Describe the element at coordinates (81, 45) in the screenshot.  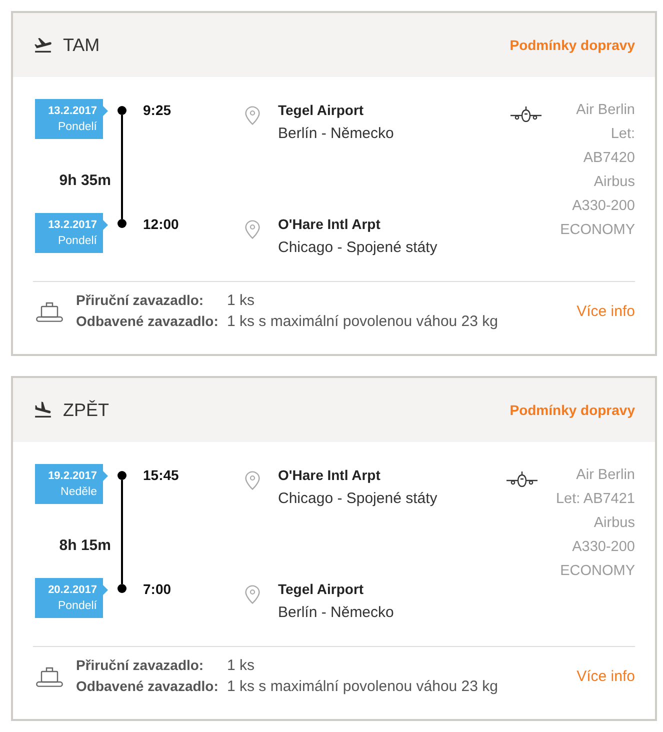
I see `direction-title: TAM` at that location.